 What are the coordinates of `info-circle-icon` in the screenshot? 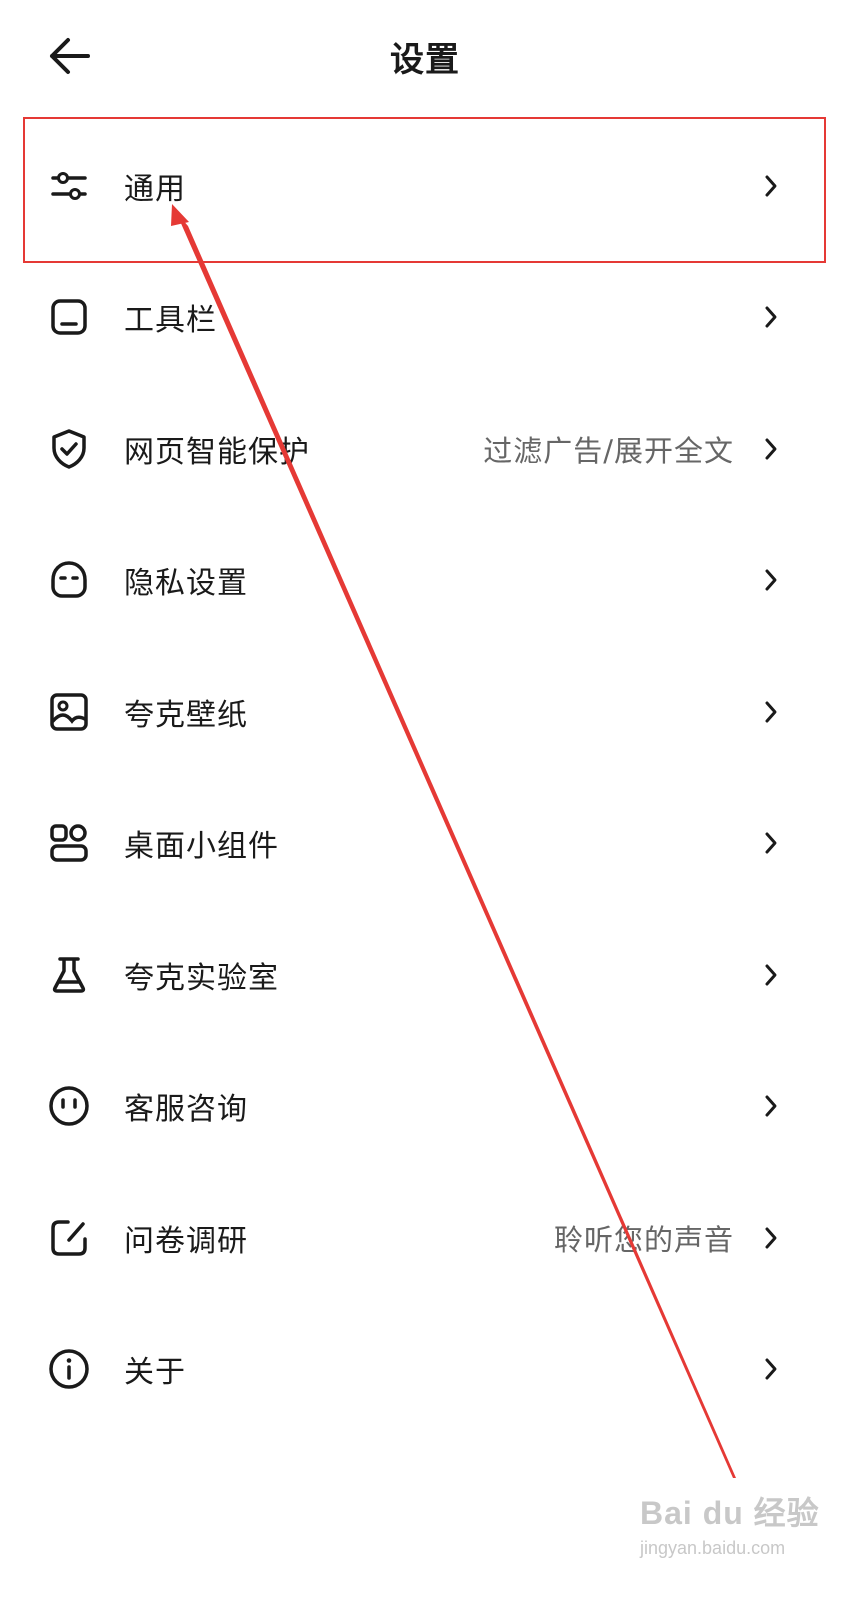 It's located at (69, 1369).